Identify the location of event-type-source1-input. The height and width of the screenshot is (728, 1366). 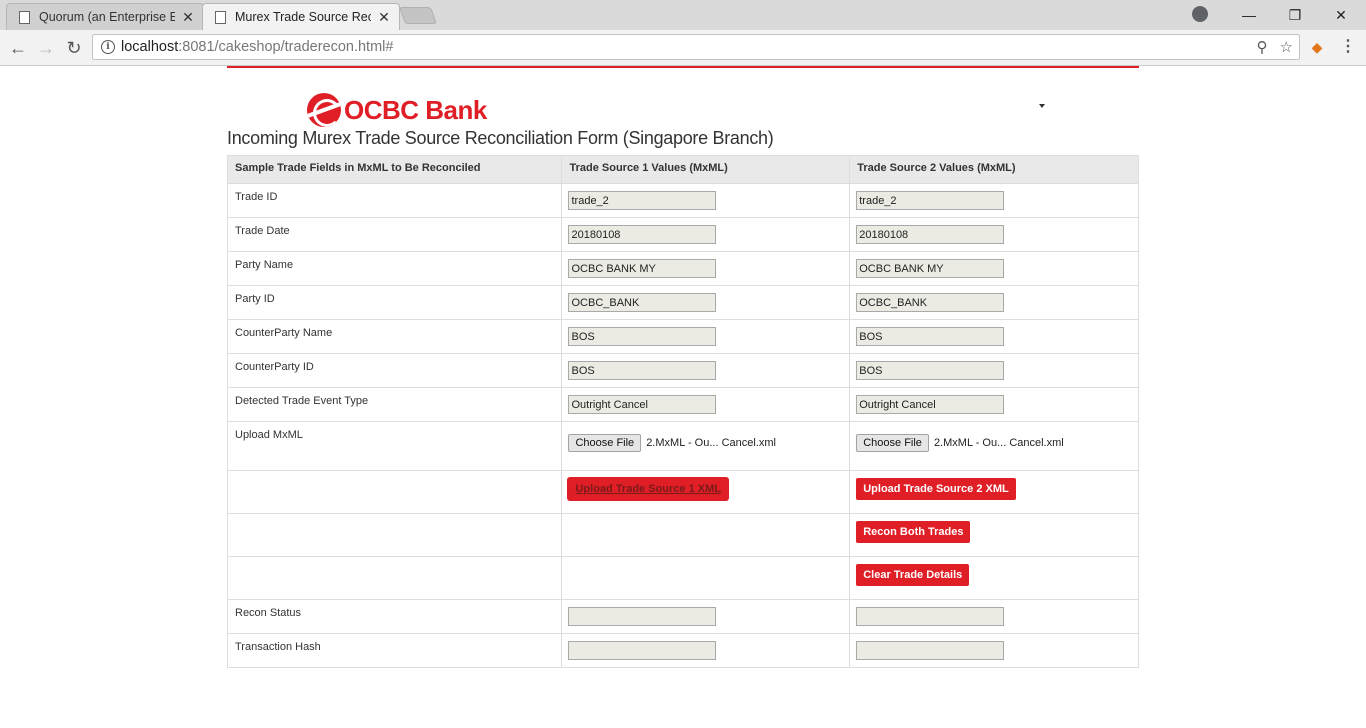
(642, 404).